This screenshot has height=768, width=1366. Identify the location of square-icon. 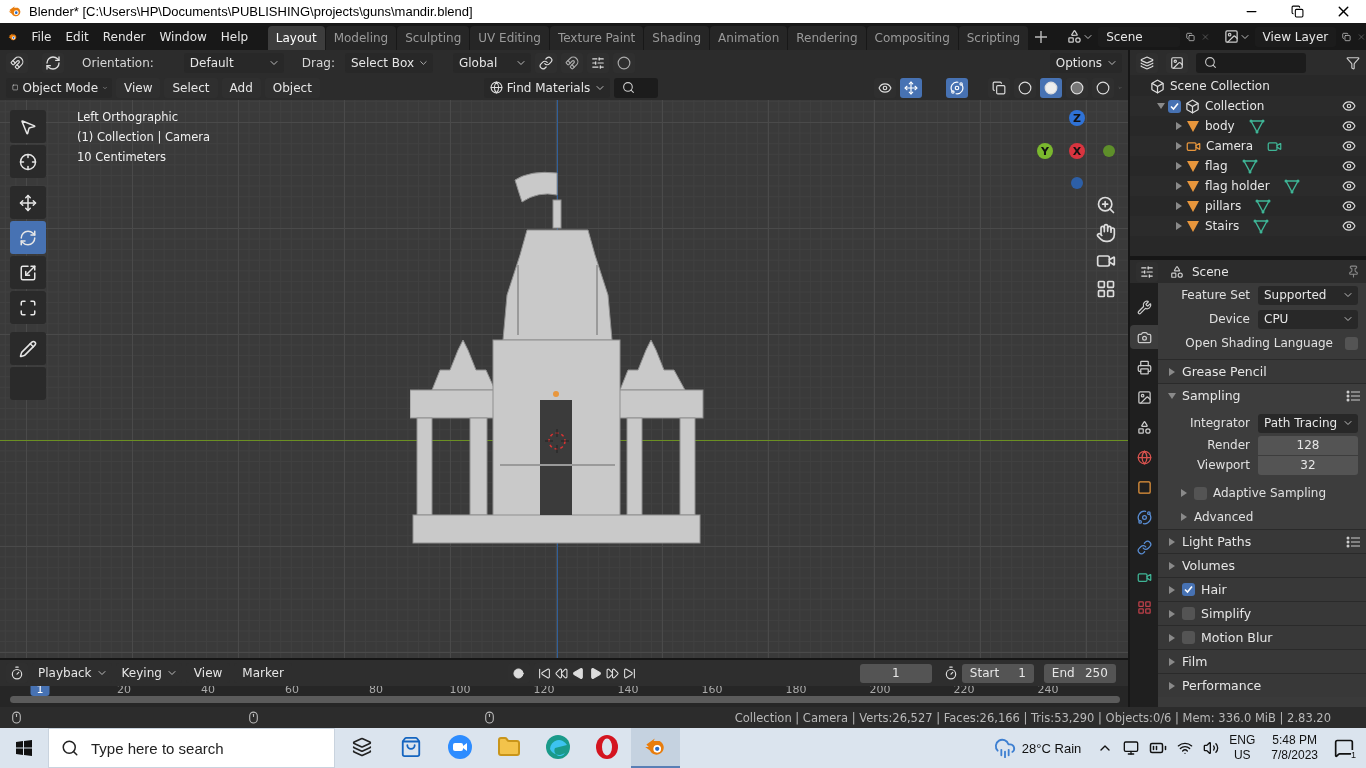
(1144, 487).